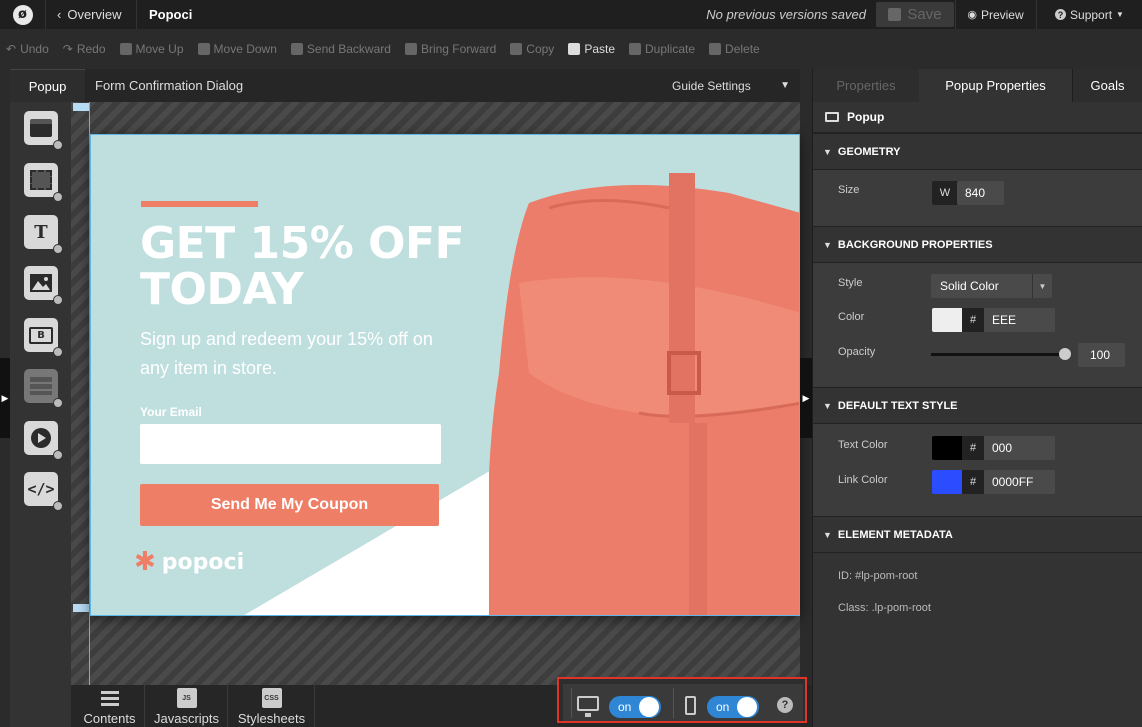 This screenshot has width=1142, height=727. What do you see at coordinates (1019, 320) in the screenshot?
I see `background-color-input: EEE` at bounding box center [1019, 320].